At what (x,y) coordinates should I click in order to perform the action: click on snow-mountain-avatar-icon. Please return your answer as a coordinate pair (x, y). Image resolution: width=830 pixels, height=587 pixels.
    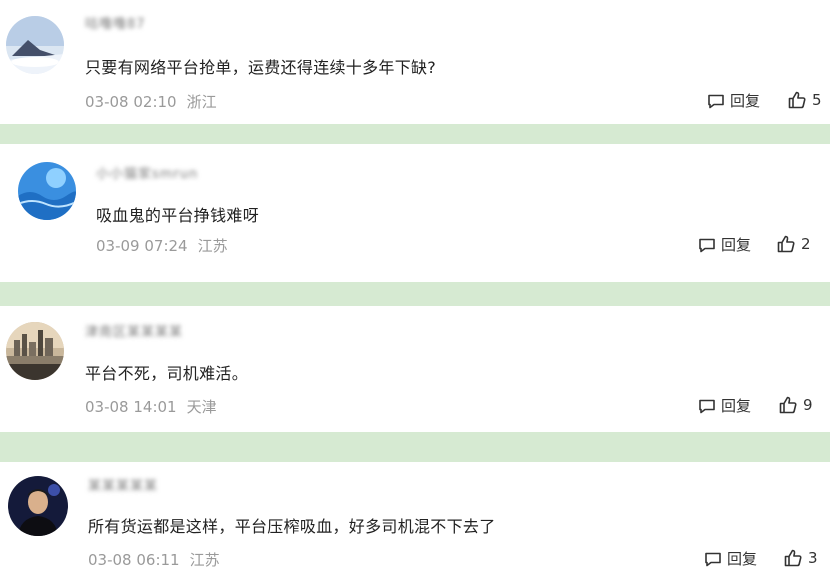
    Looking at the image, I should click on (35, 45).